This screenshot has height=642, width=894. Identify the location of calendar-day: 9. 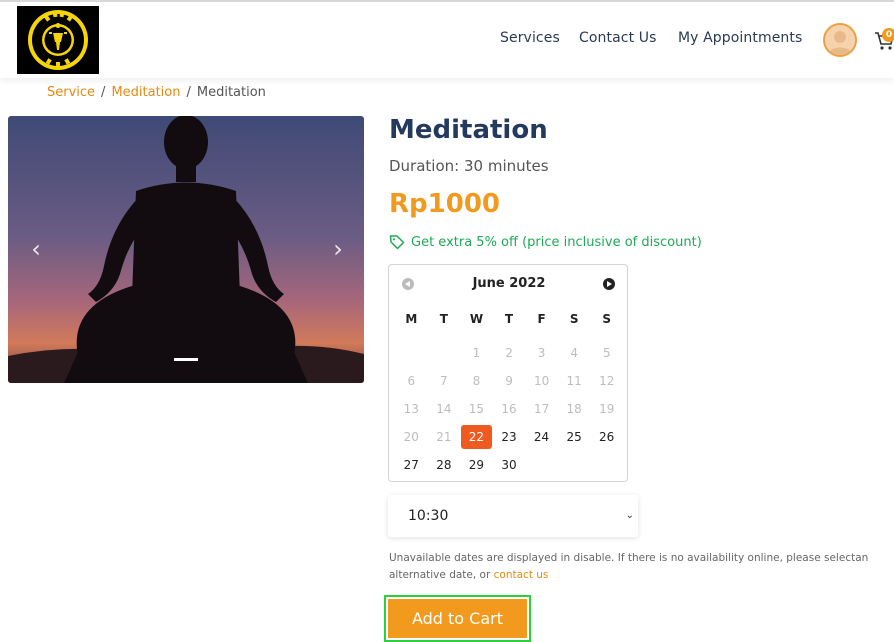
(509, 381).